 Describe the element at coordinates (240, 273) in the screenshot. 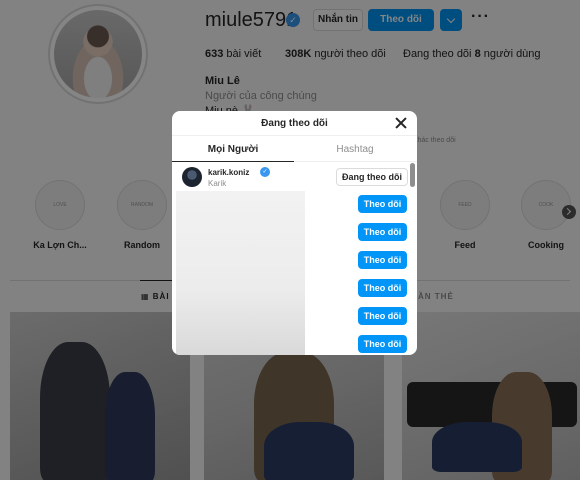

I see `blurred-list-area` at that location.